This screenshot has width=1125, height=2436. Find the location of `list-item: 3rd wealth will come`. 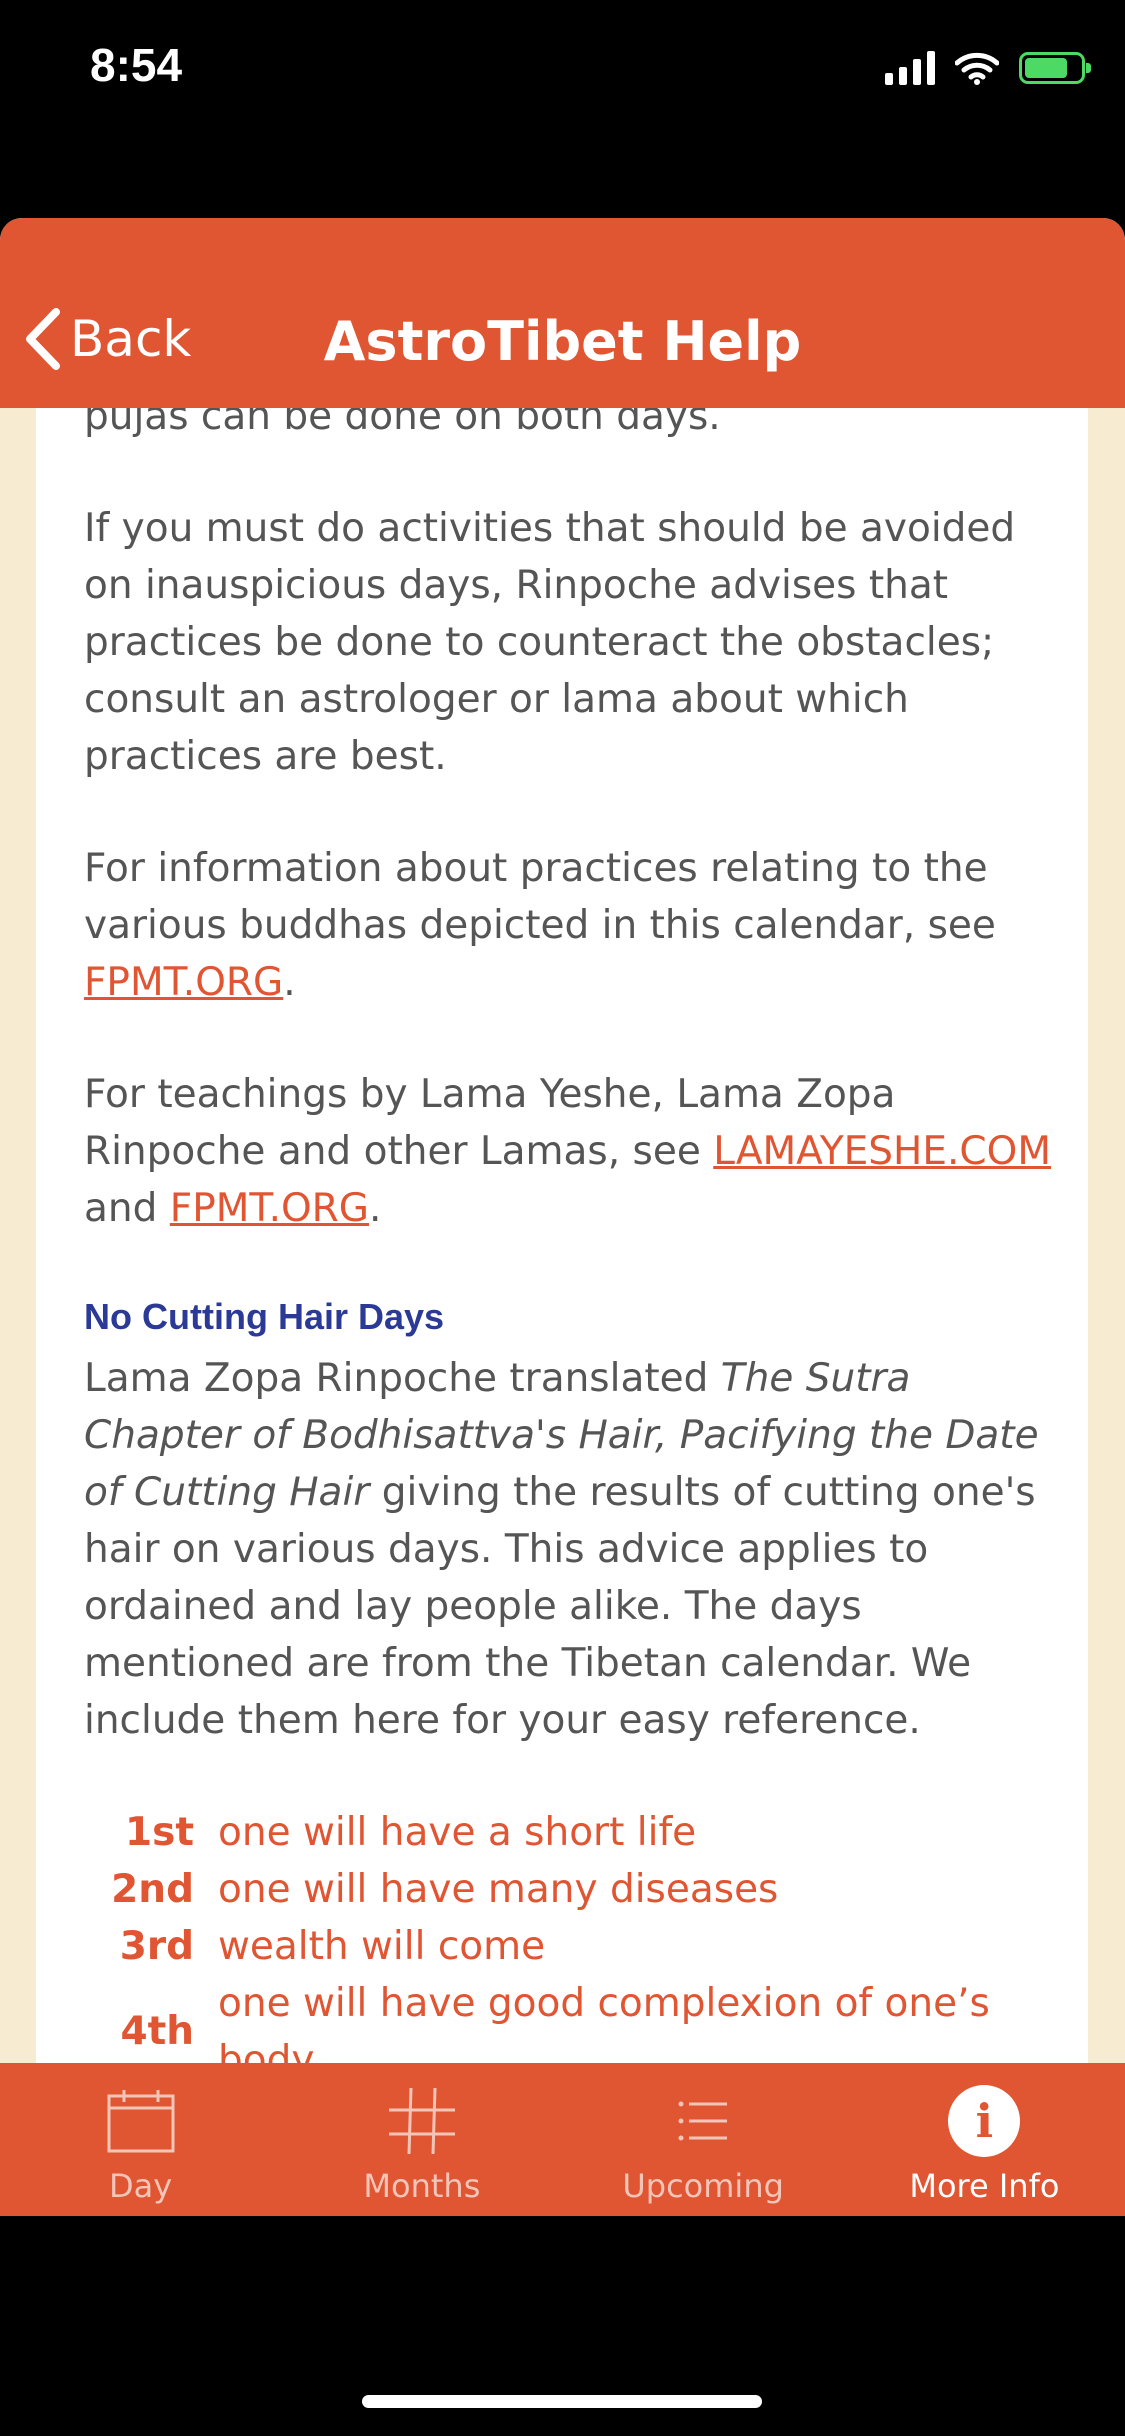

list-item: 3rd wealth will come is located at coordinates (574, 1946).